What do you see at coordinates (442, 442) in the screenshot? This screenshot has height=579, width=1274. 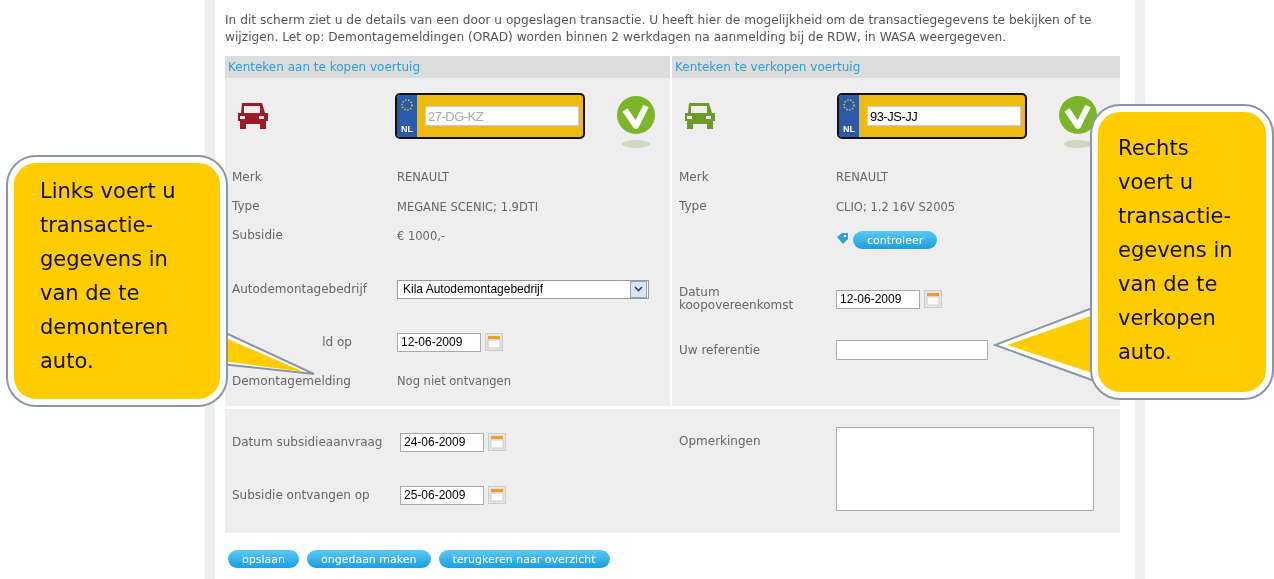 I see `date-field: 24-06-2009` at bounding box center [442, 442].